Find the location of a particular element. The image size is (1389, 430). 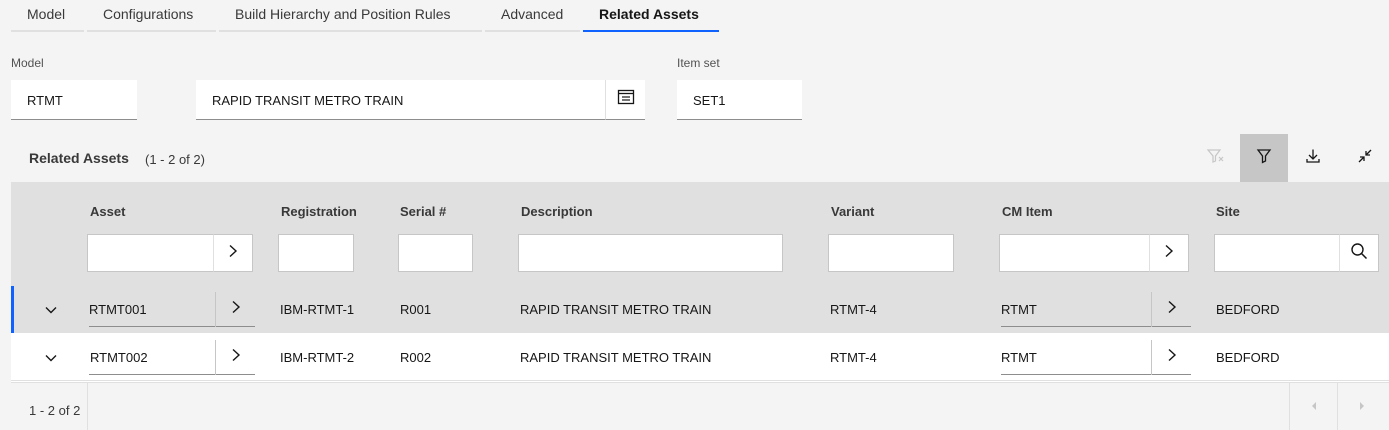

cell-registration: IBM-RTMT-1 is located at coordinates (317, 309).